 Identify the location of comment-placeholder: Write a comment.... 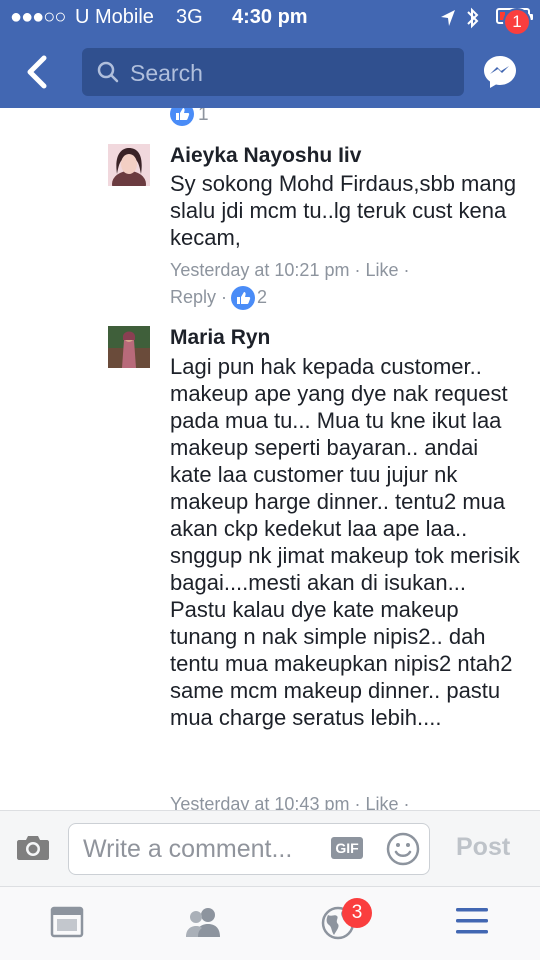
(188, 849).